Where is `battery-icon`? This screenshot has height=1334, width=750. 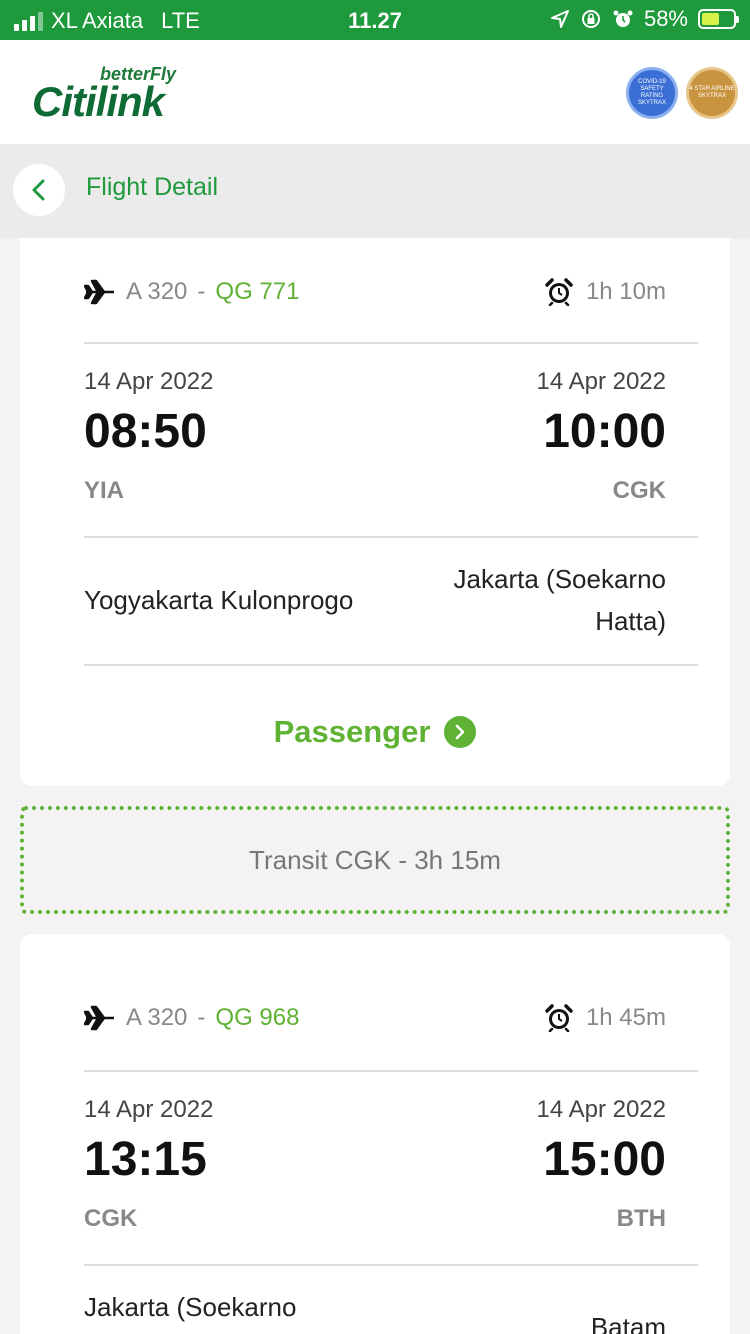 battery-icon is located at coordinates (718, 19).